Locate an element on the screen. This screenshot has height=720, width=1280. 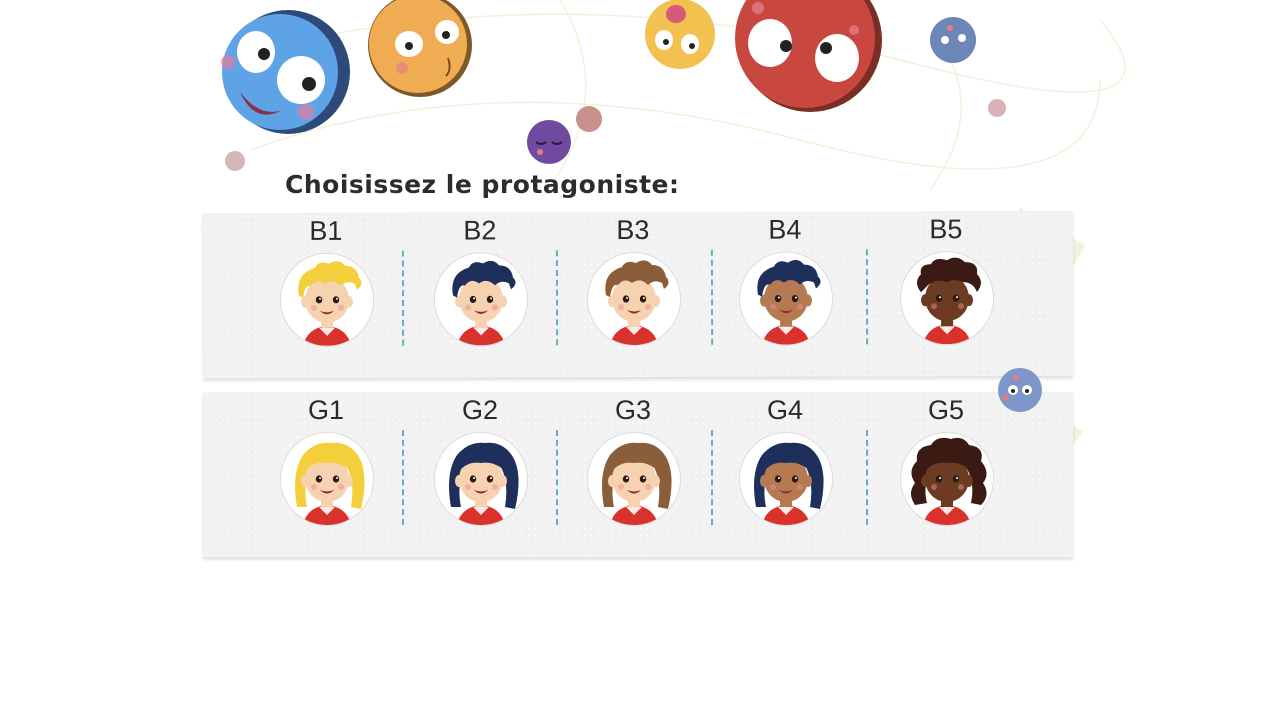
character-option-g2: G2 is located at coordinates (480, 474).